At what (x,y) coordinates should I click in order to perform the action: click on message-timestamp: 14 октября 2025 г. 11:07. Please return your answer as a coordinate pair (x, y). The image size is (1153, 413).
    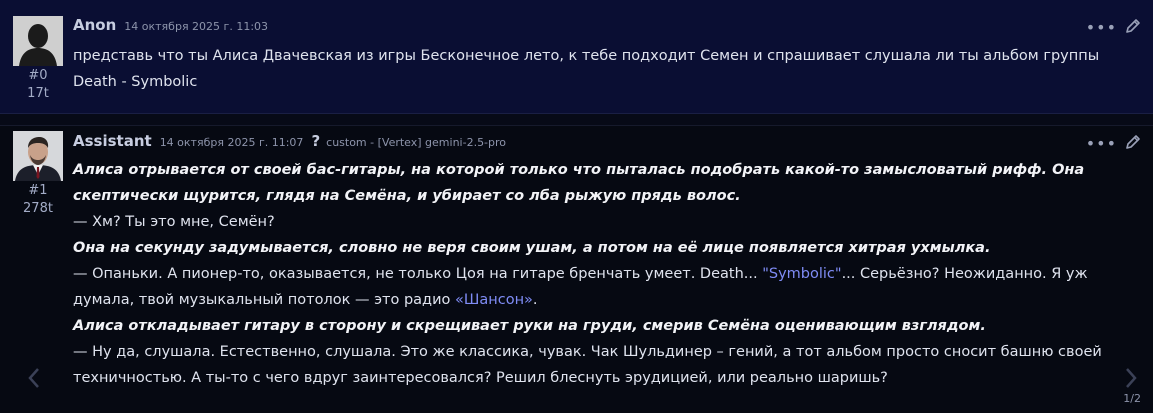
    Looking at the image, I should click on (231, 142).